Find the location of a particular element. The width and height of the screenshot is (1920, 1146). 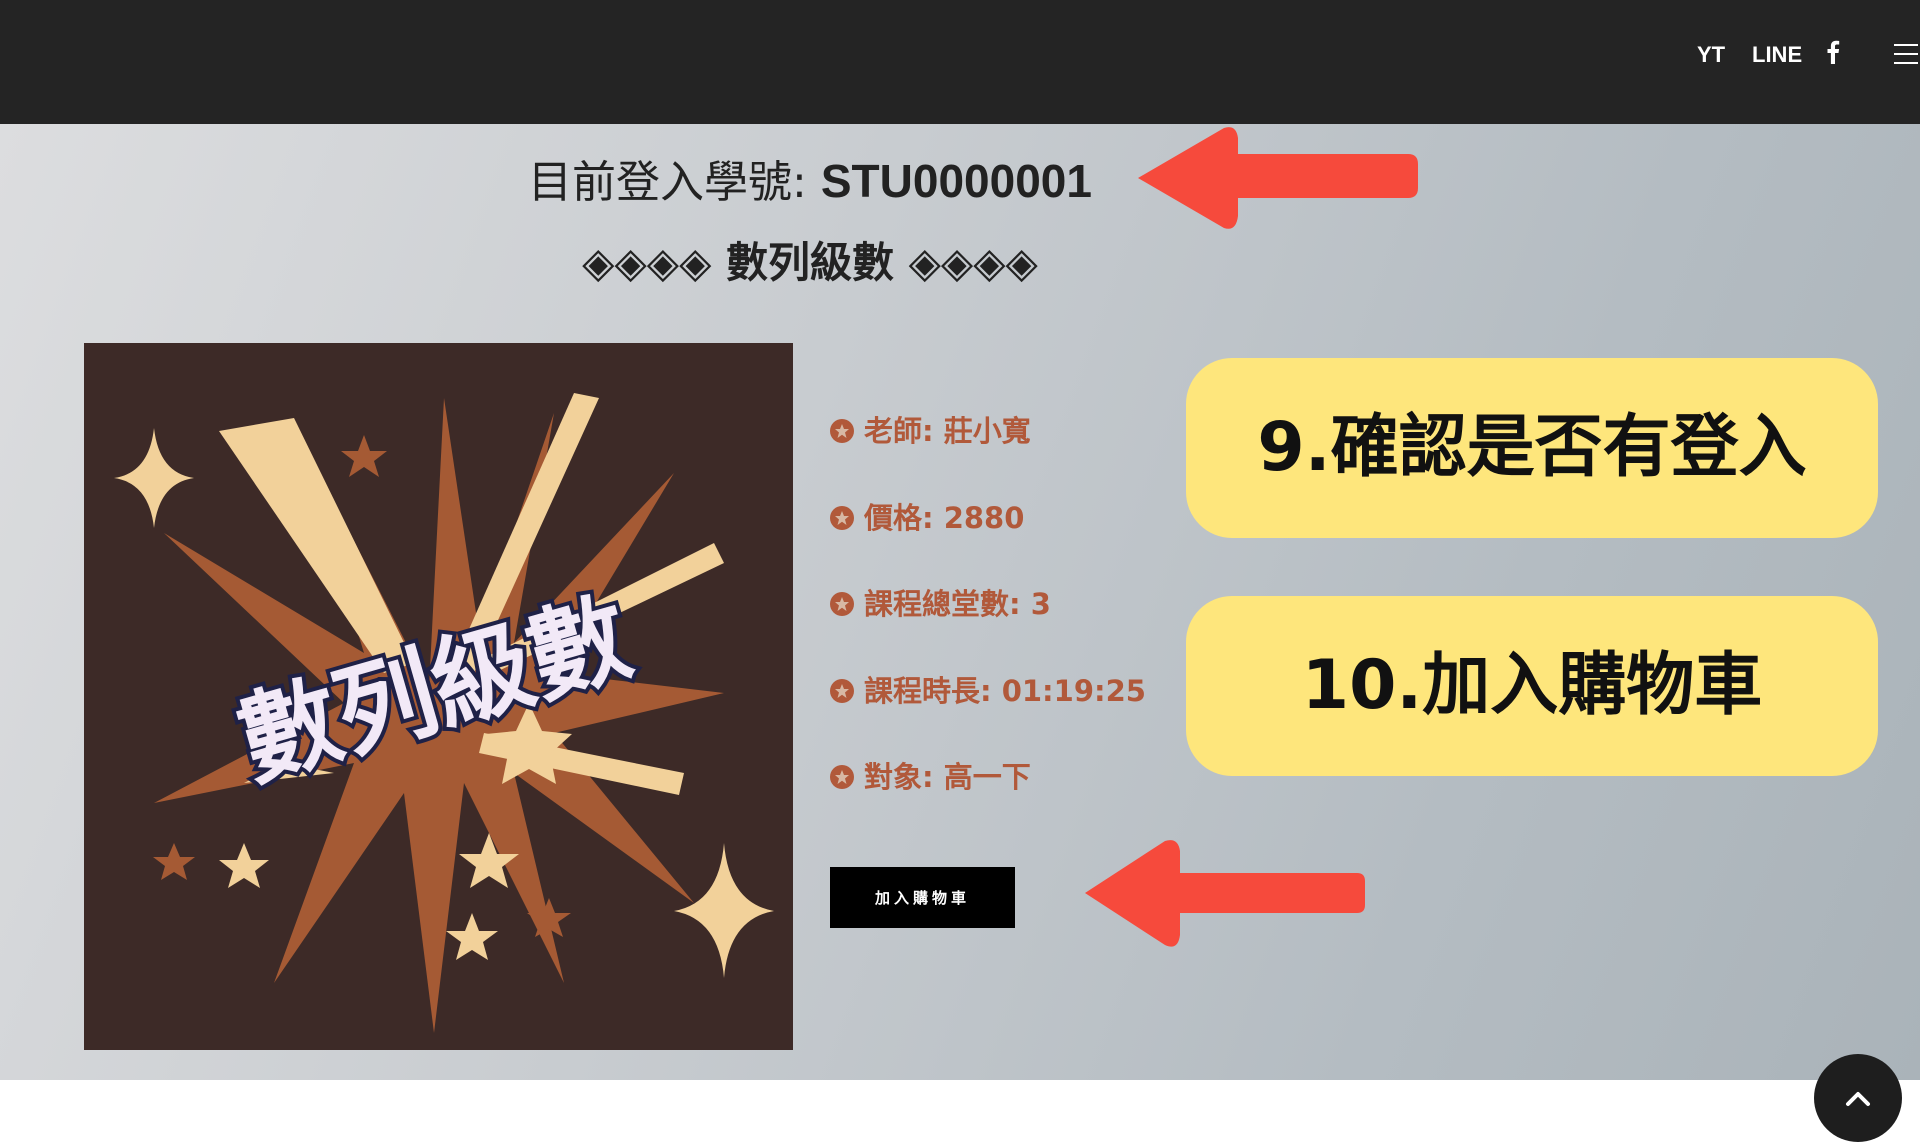

info-target: 對象: 高一下 is located at coordinates (930, 777).